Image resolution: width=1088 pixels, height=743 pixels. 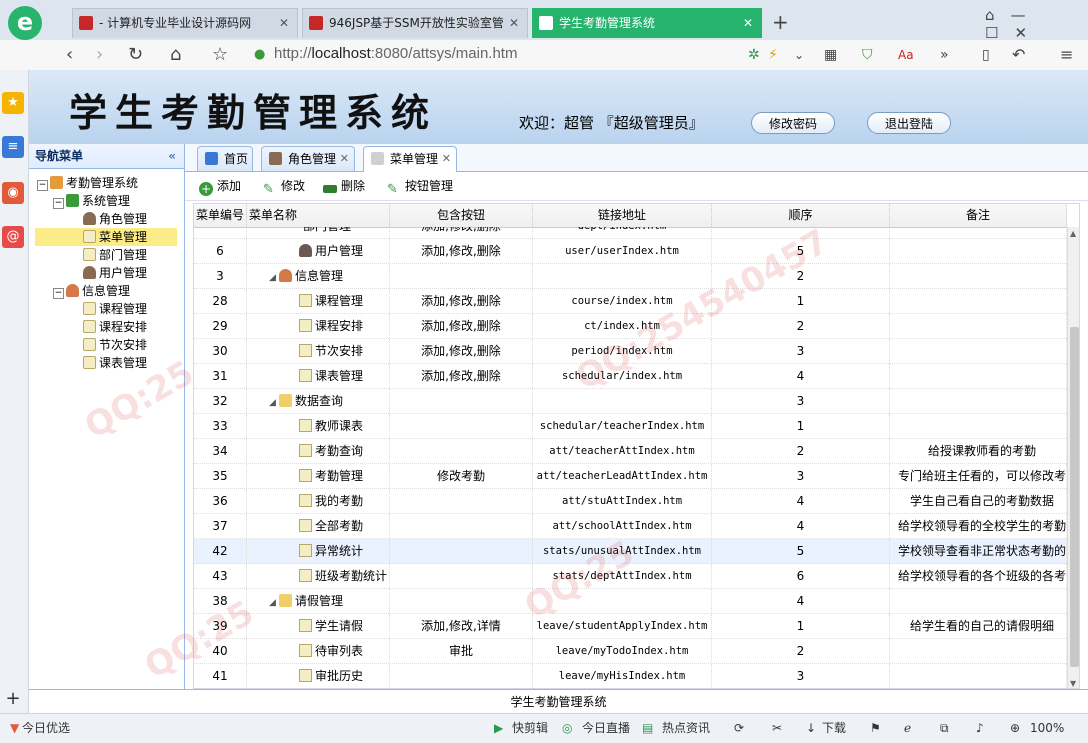 I want to click on zoom-icon: ⊕, so click(x=1015, y=728).